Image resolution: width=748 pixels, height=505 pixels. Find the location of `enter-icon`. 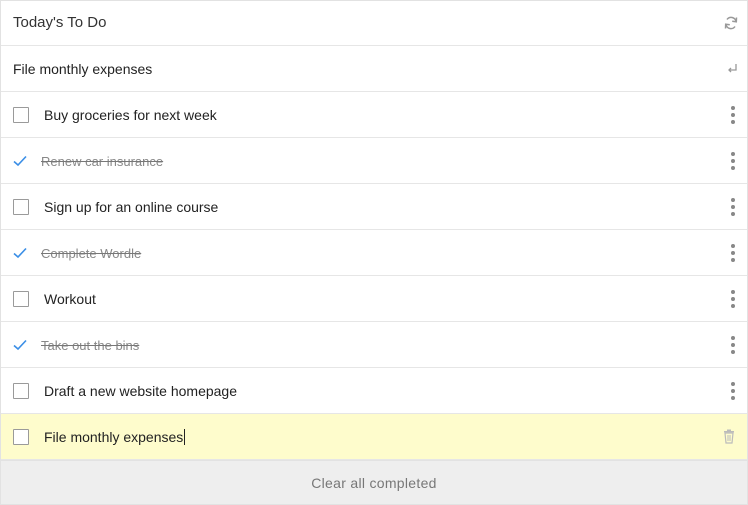

enter-icon is located at coordinates (732, 68).